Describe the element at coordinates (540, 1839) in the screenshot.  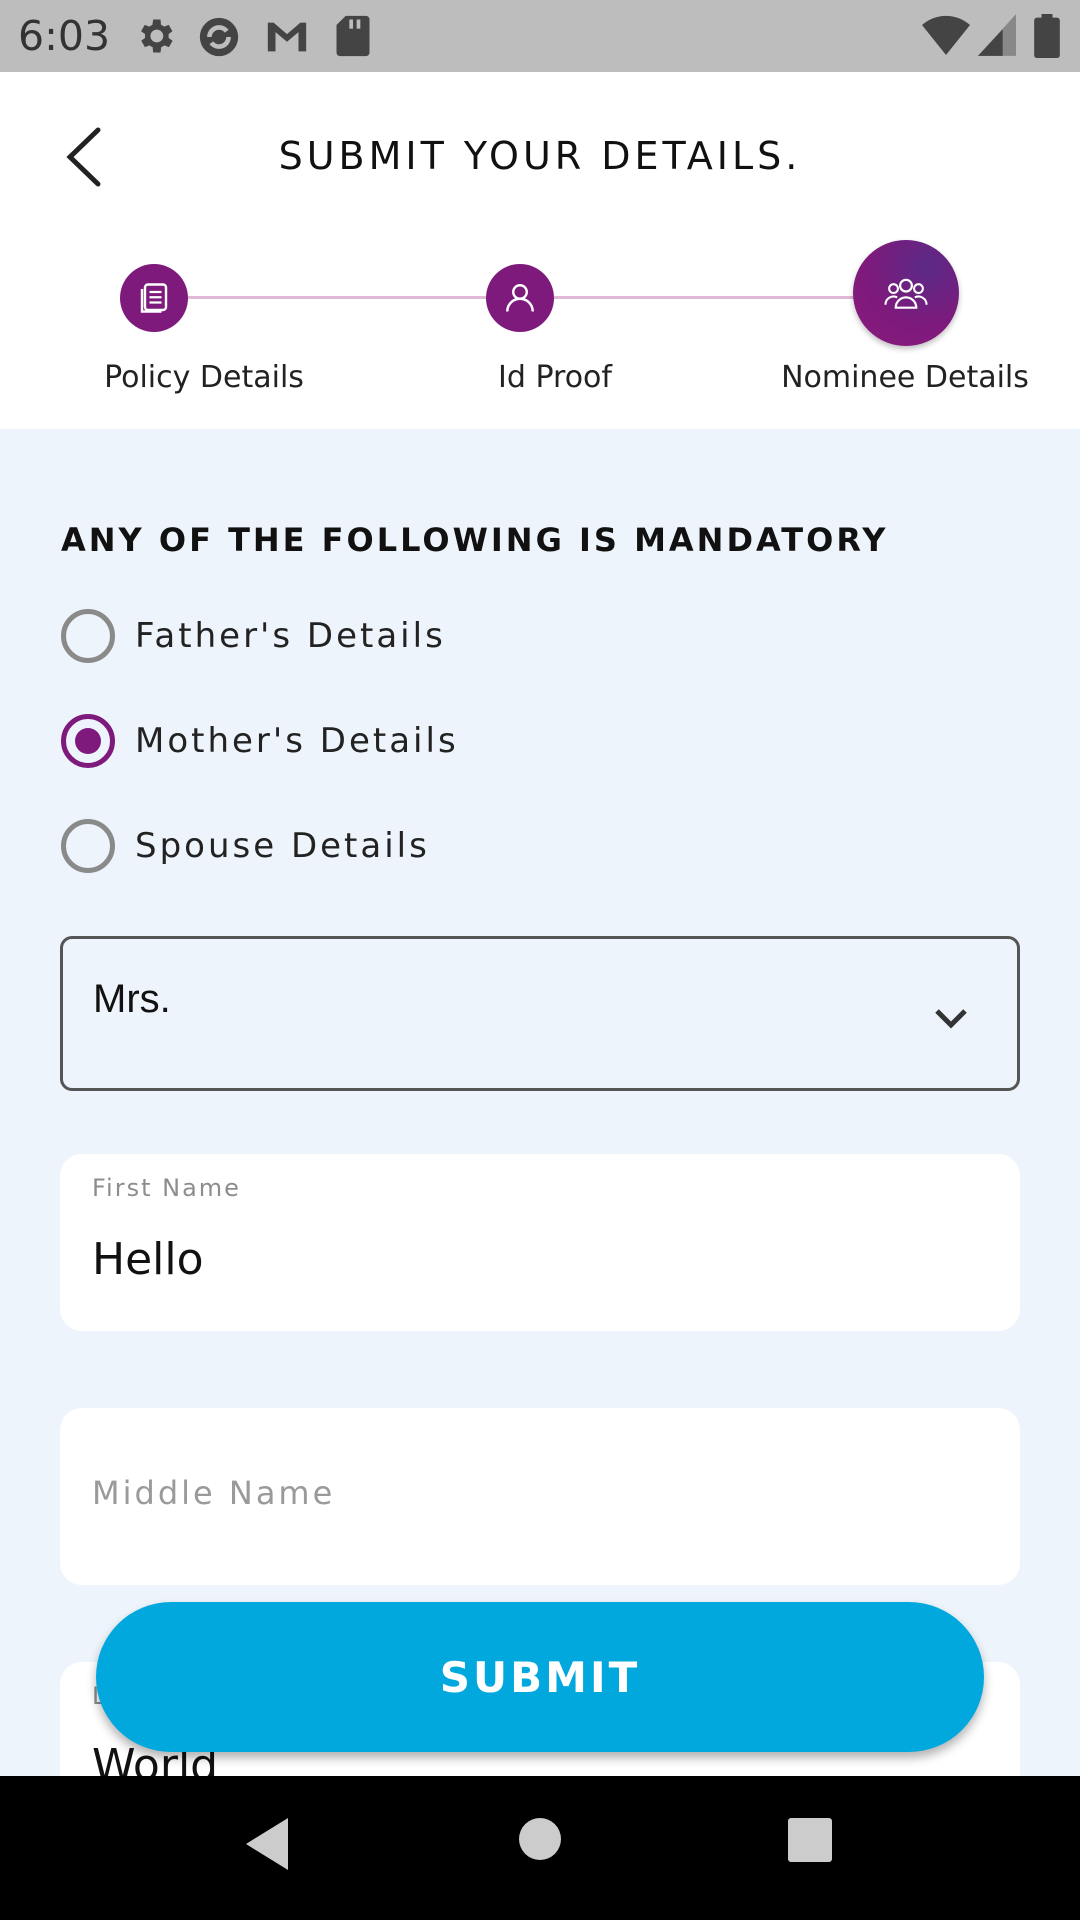
I see `nav-home-icon` at that location.